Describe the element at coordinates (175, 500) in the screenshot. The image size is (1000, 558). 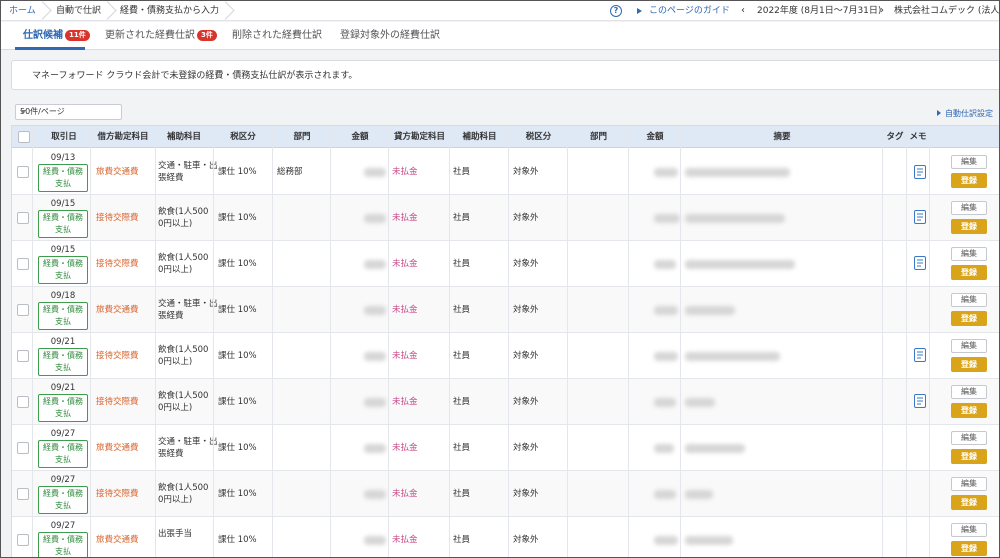
I see `debit-sub-account-line: 0円以上)` at that location.